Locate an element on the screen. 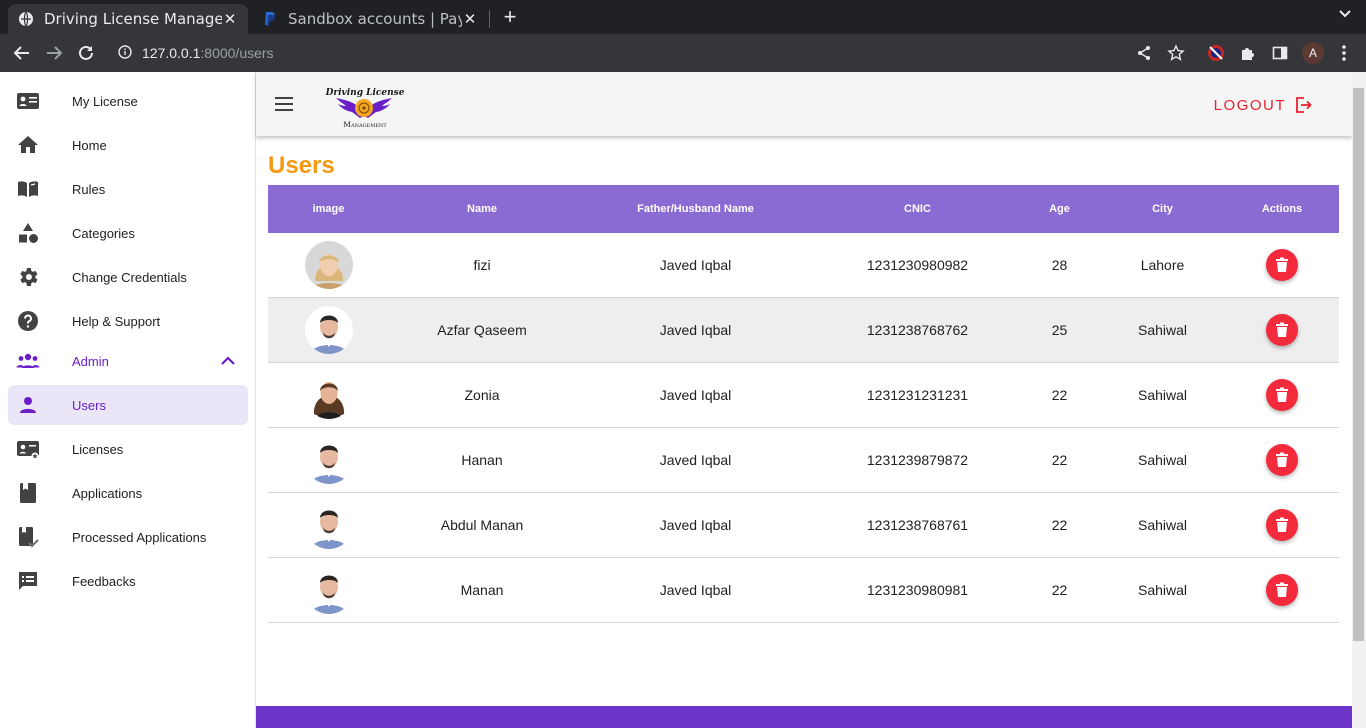 The image size is (1366, 728). sidebar-item-admin: Admin is located at coordinates (128, 361).